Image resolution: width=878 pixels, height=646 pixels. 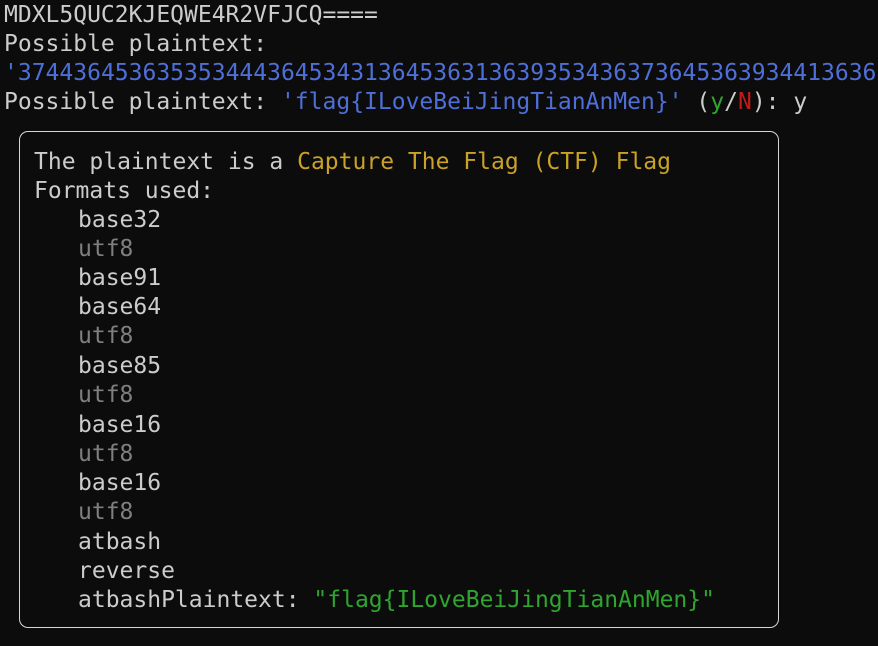 What do you see at coordinates (124, 191) in the screenshot?
I see `formats-used-label: Formats used:` at bounding box center [124, 191].